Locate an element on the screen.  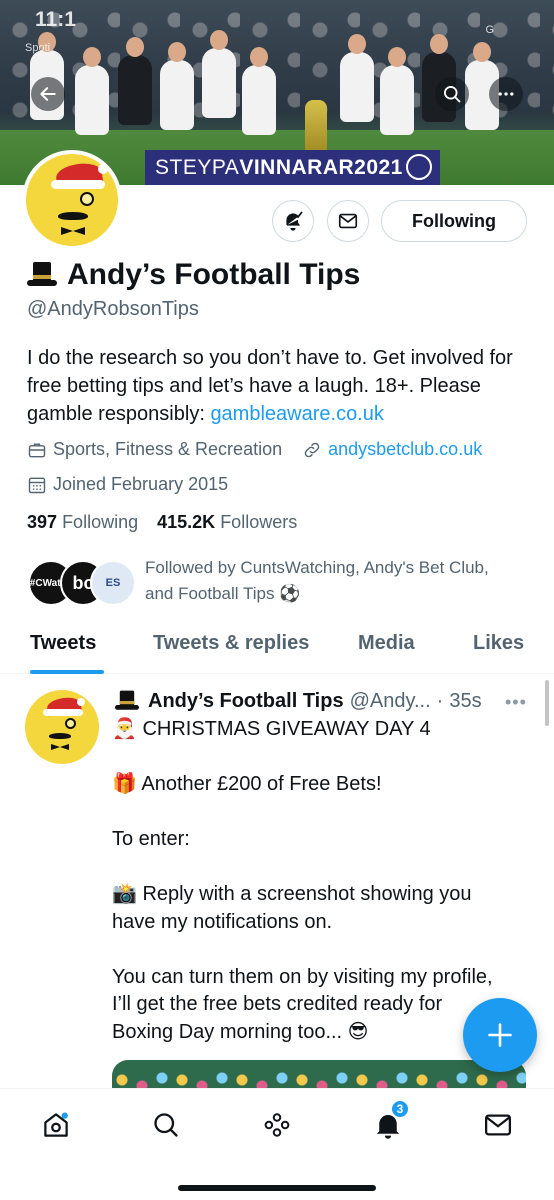
back-arrow-icon is located at coordinates (48, 94).